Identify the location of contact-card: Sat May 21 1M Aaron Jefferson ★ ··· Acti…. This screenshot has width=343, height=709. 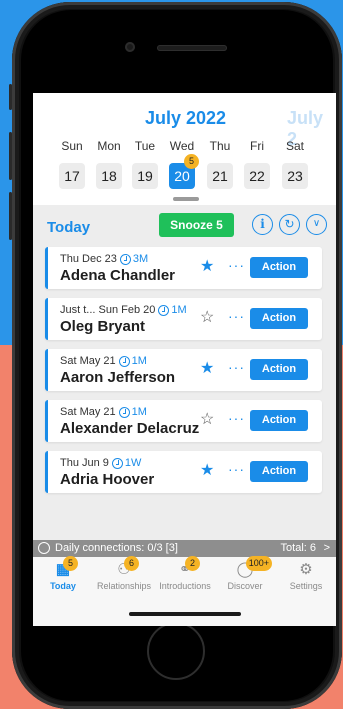
(183, 370).